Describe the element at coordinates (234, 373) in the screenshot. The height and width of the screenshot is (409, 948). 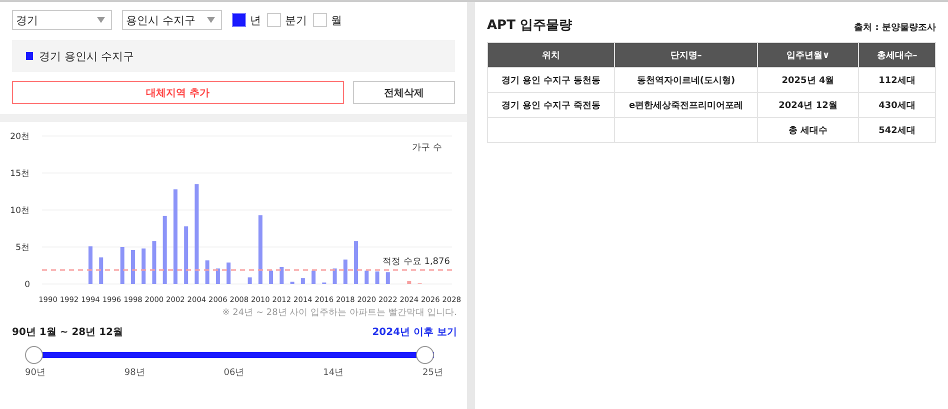
I see `slider-tick-label: 06년` at that location.